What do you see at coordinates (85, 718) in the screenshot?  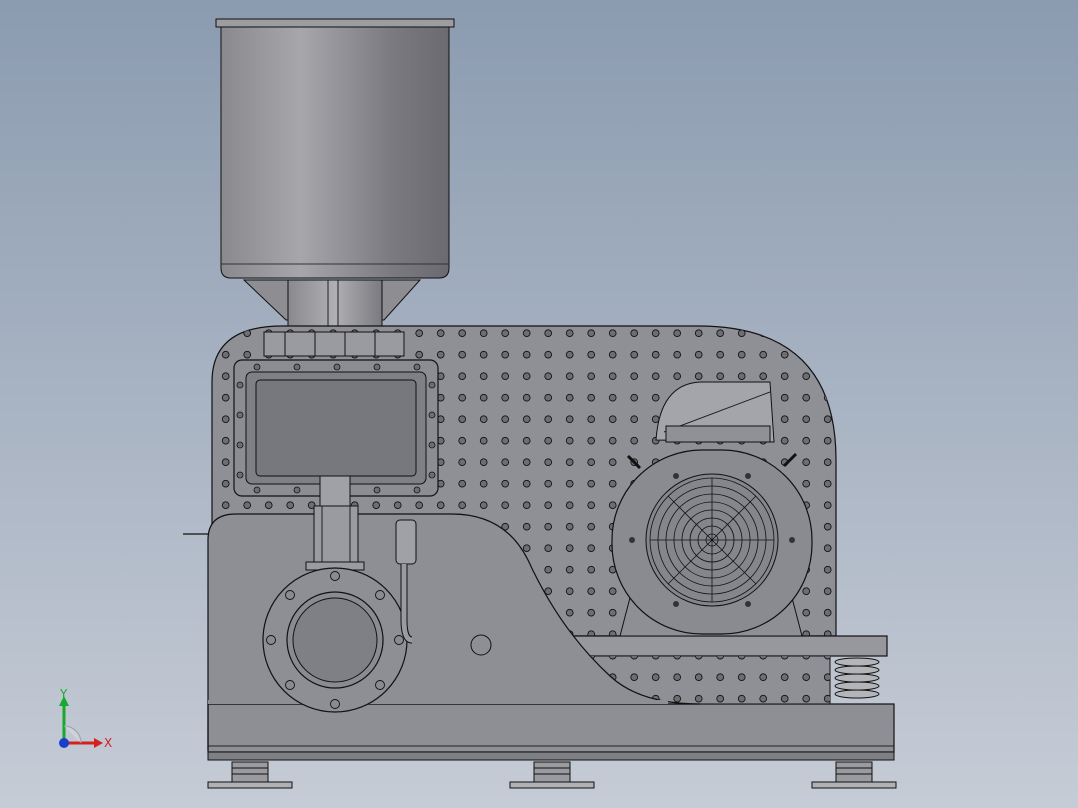 I see `coordinate-triad: Y X` at bounding box center [85, 718].